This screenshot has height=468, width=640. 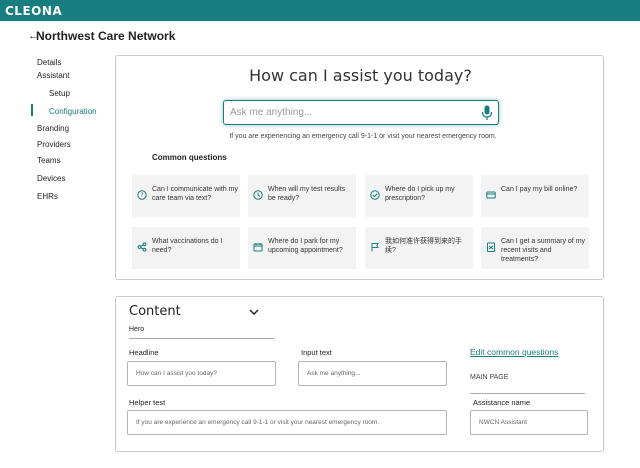 I want to click on headline-field: How can I assist you today?, so click(x=201, y=373).